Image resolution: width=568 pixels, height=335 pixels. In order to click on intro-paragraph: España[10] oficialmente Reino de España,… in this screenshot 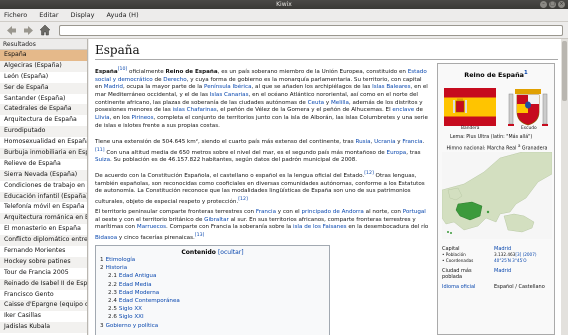, I will do `click(262, 98)`.